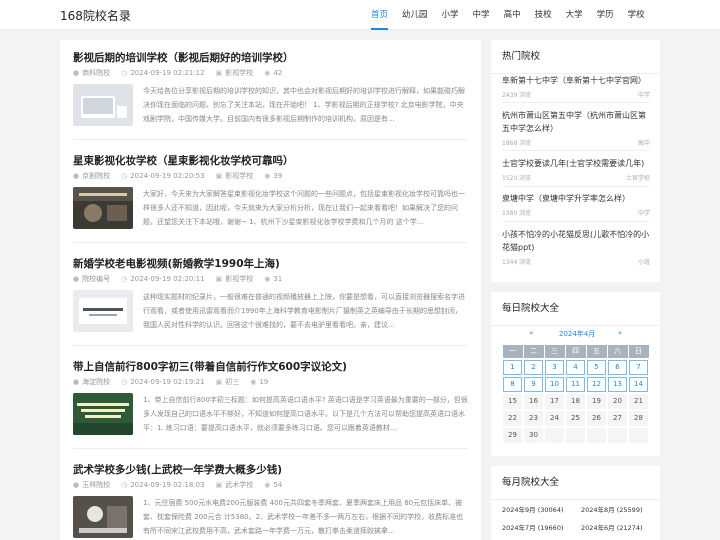  Describe the element at coordinates (232, 382) in the screenshot. I see `article-category: 初三` at that location.